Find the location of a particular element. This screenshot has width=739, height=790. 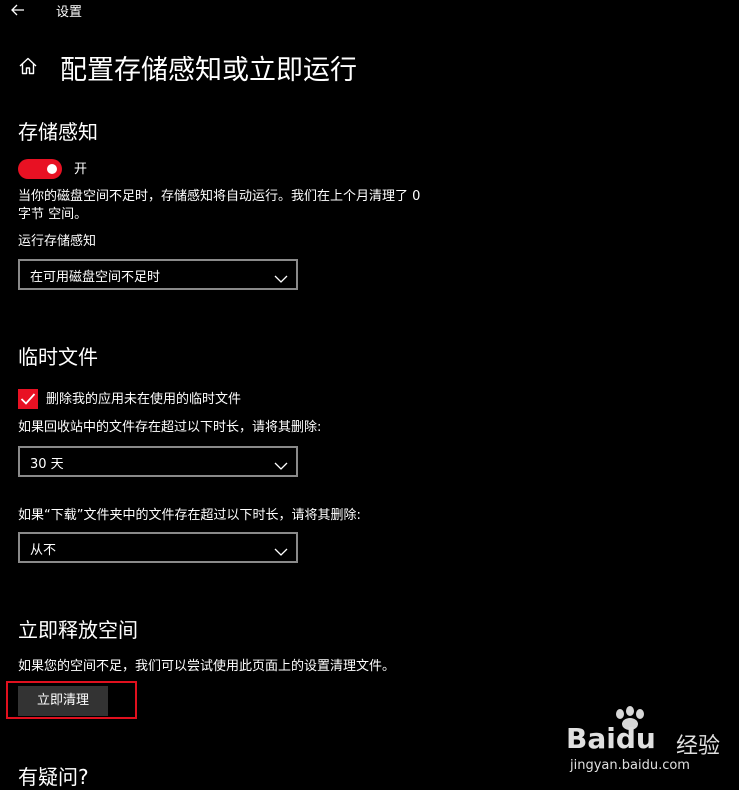

free-space-heading: 立即释放空间 is located at coordinates (78, 630).